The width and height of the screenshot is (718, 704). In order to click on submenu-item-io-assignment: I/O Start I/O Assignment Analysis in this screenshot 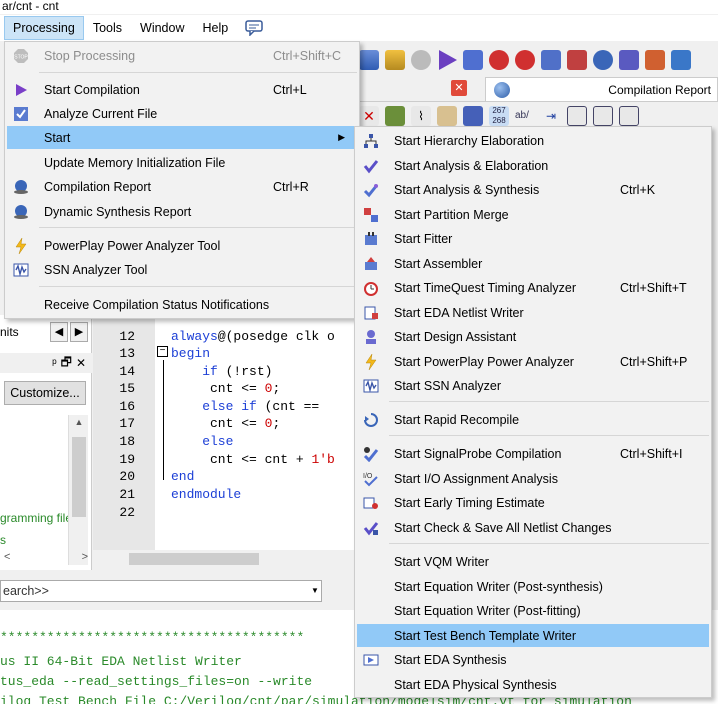, I will do `click(533, 478)`.